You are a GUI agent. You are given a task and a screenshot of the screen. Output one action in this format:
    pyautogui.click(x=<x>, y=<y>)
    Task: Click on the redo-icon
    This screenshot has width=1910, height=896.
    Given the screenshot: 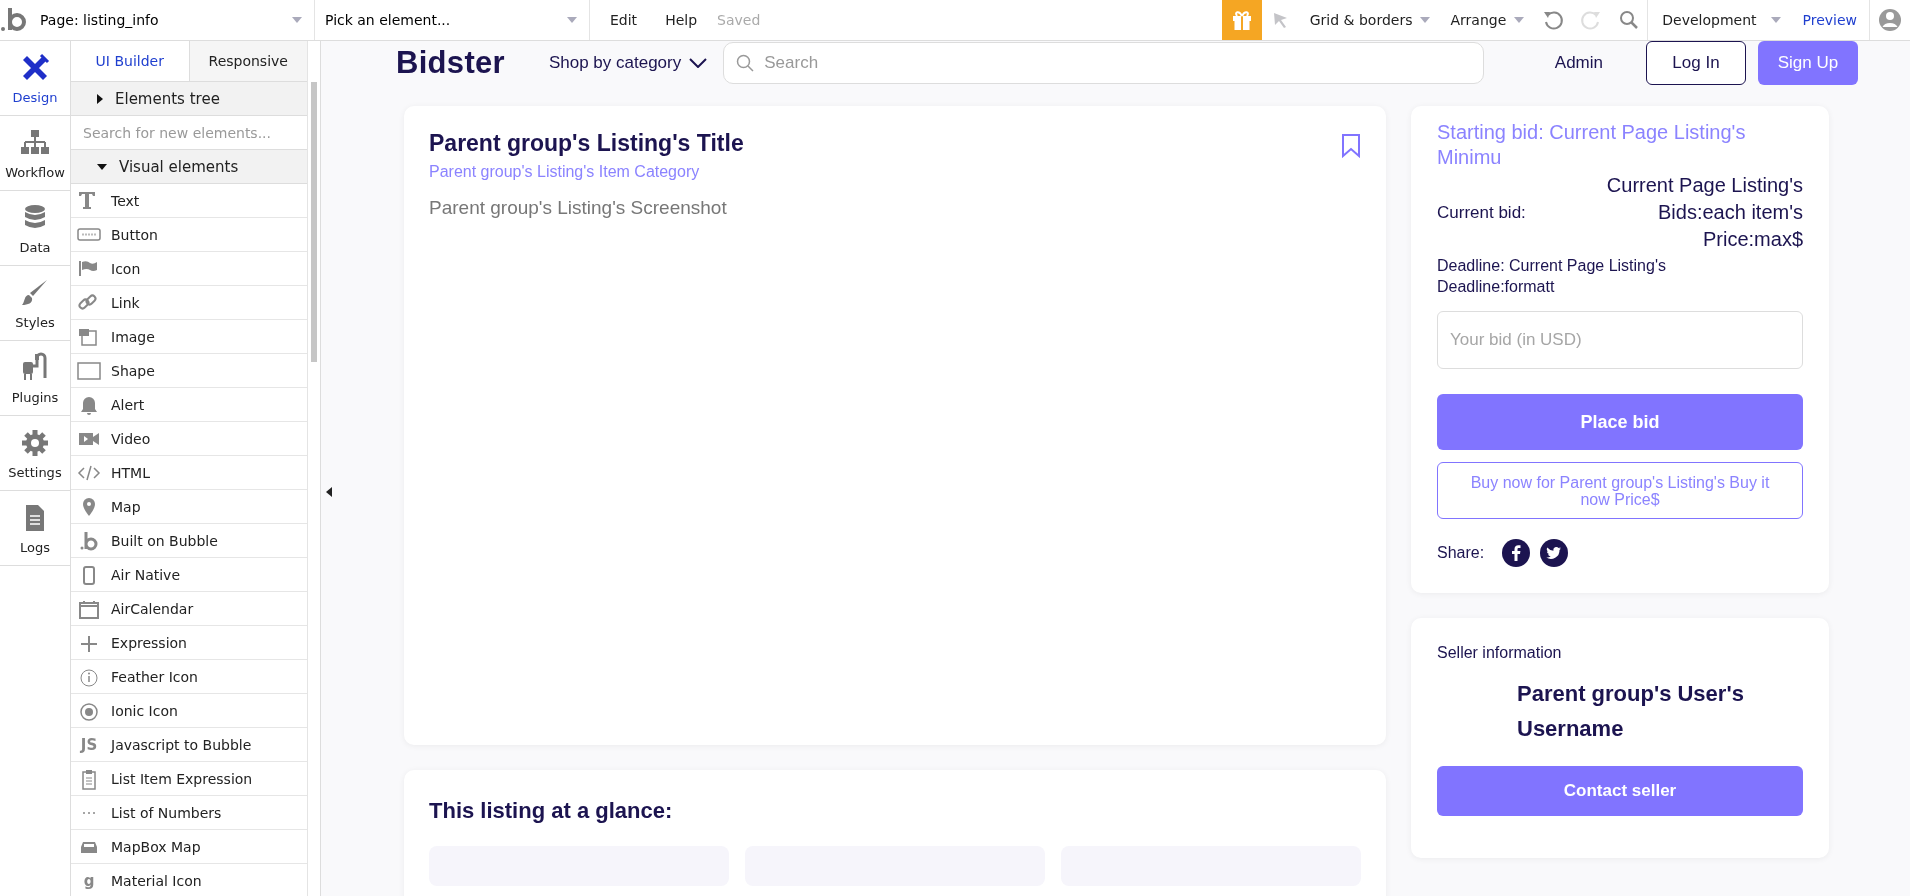 What is the action you would take?
    pyautogui.click(x=1591, y=20)
    